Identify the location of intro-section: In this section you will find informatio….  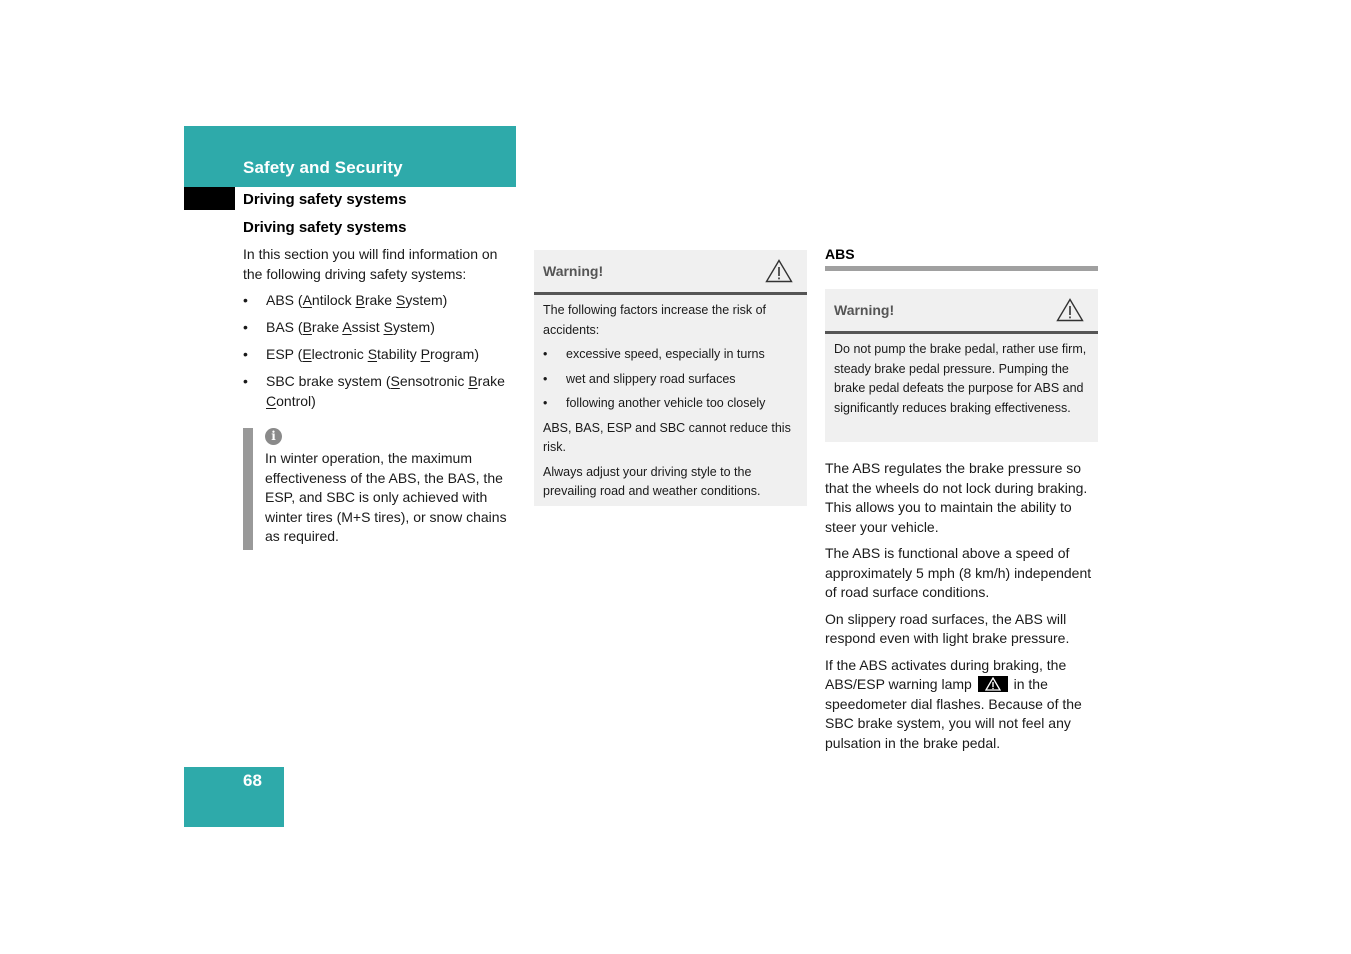
(380, 332).